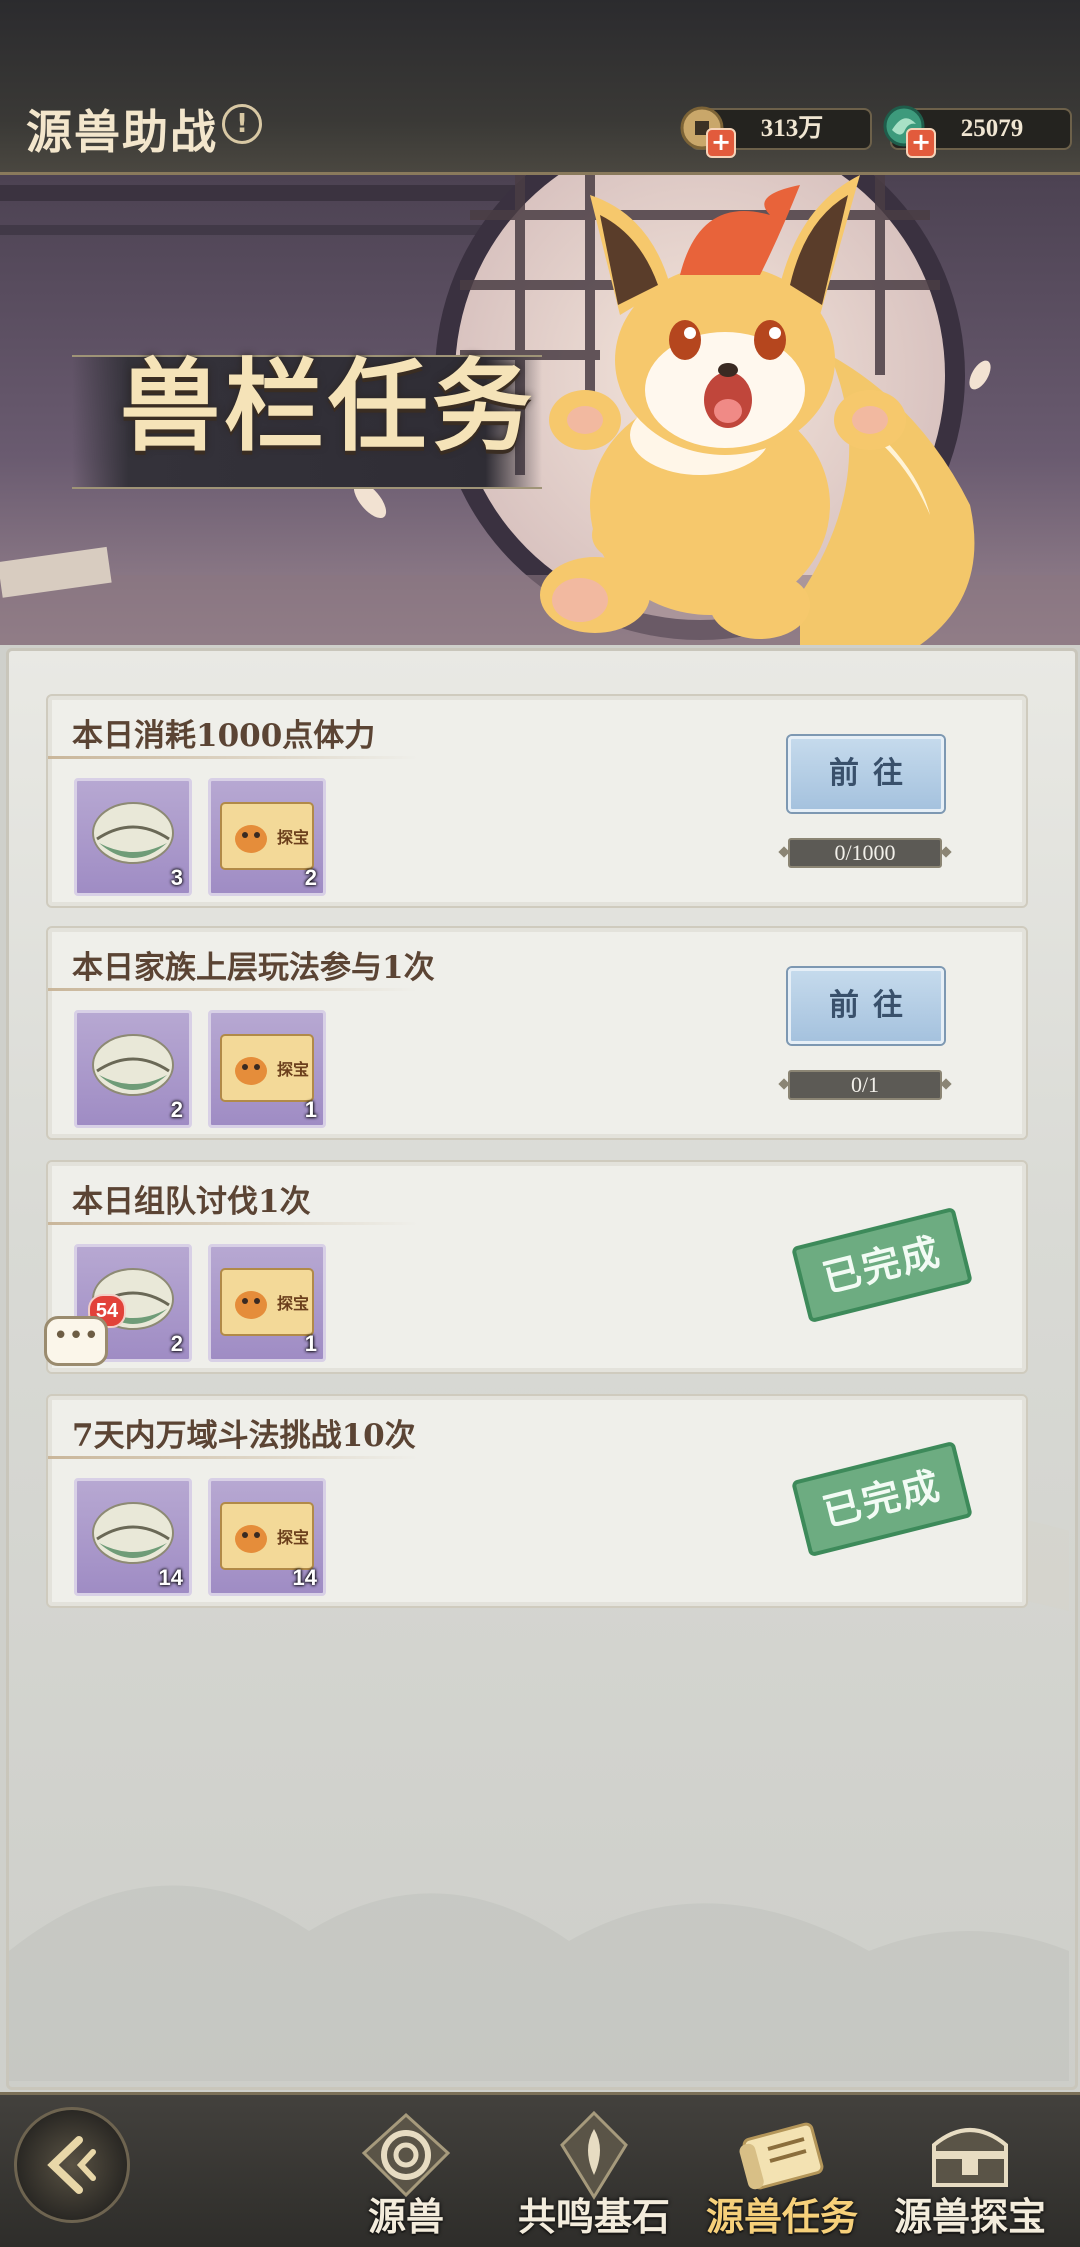 This screenshot has height=2247, width=1080. I want to click on task-title: 本日组队讨伐1次, so click(191, 1202).